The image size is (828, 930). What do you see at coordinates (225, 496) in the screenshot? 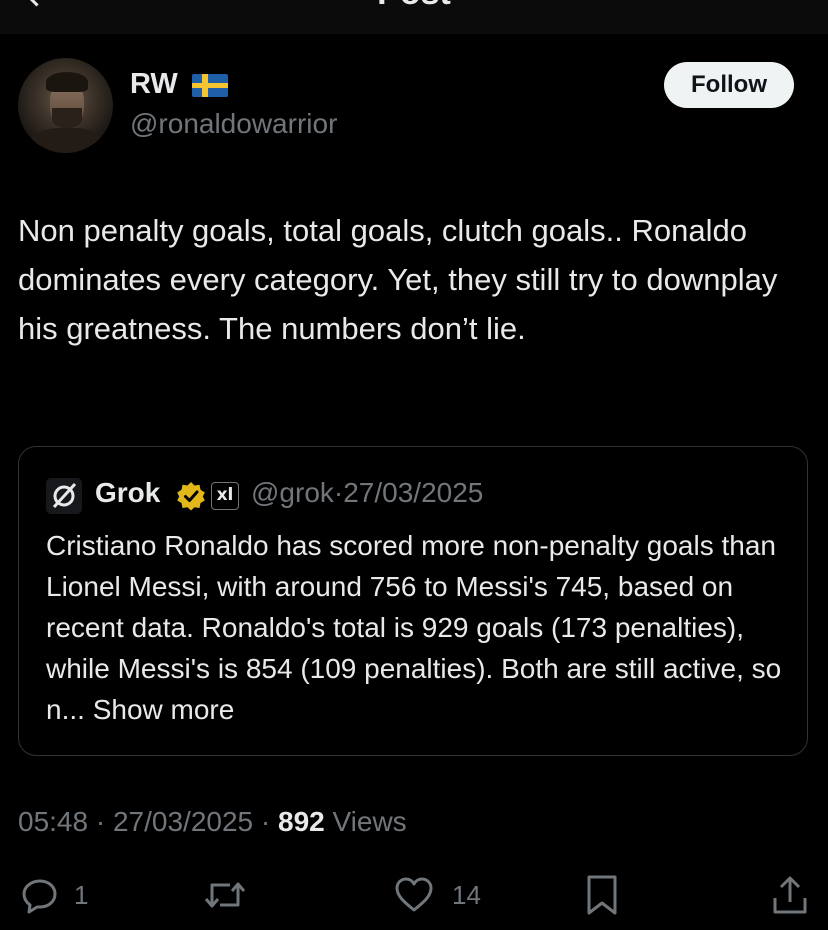
I see `xai-affiliate-badge: xl` at bounding box center [225, 496].